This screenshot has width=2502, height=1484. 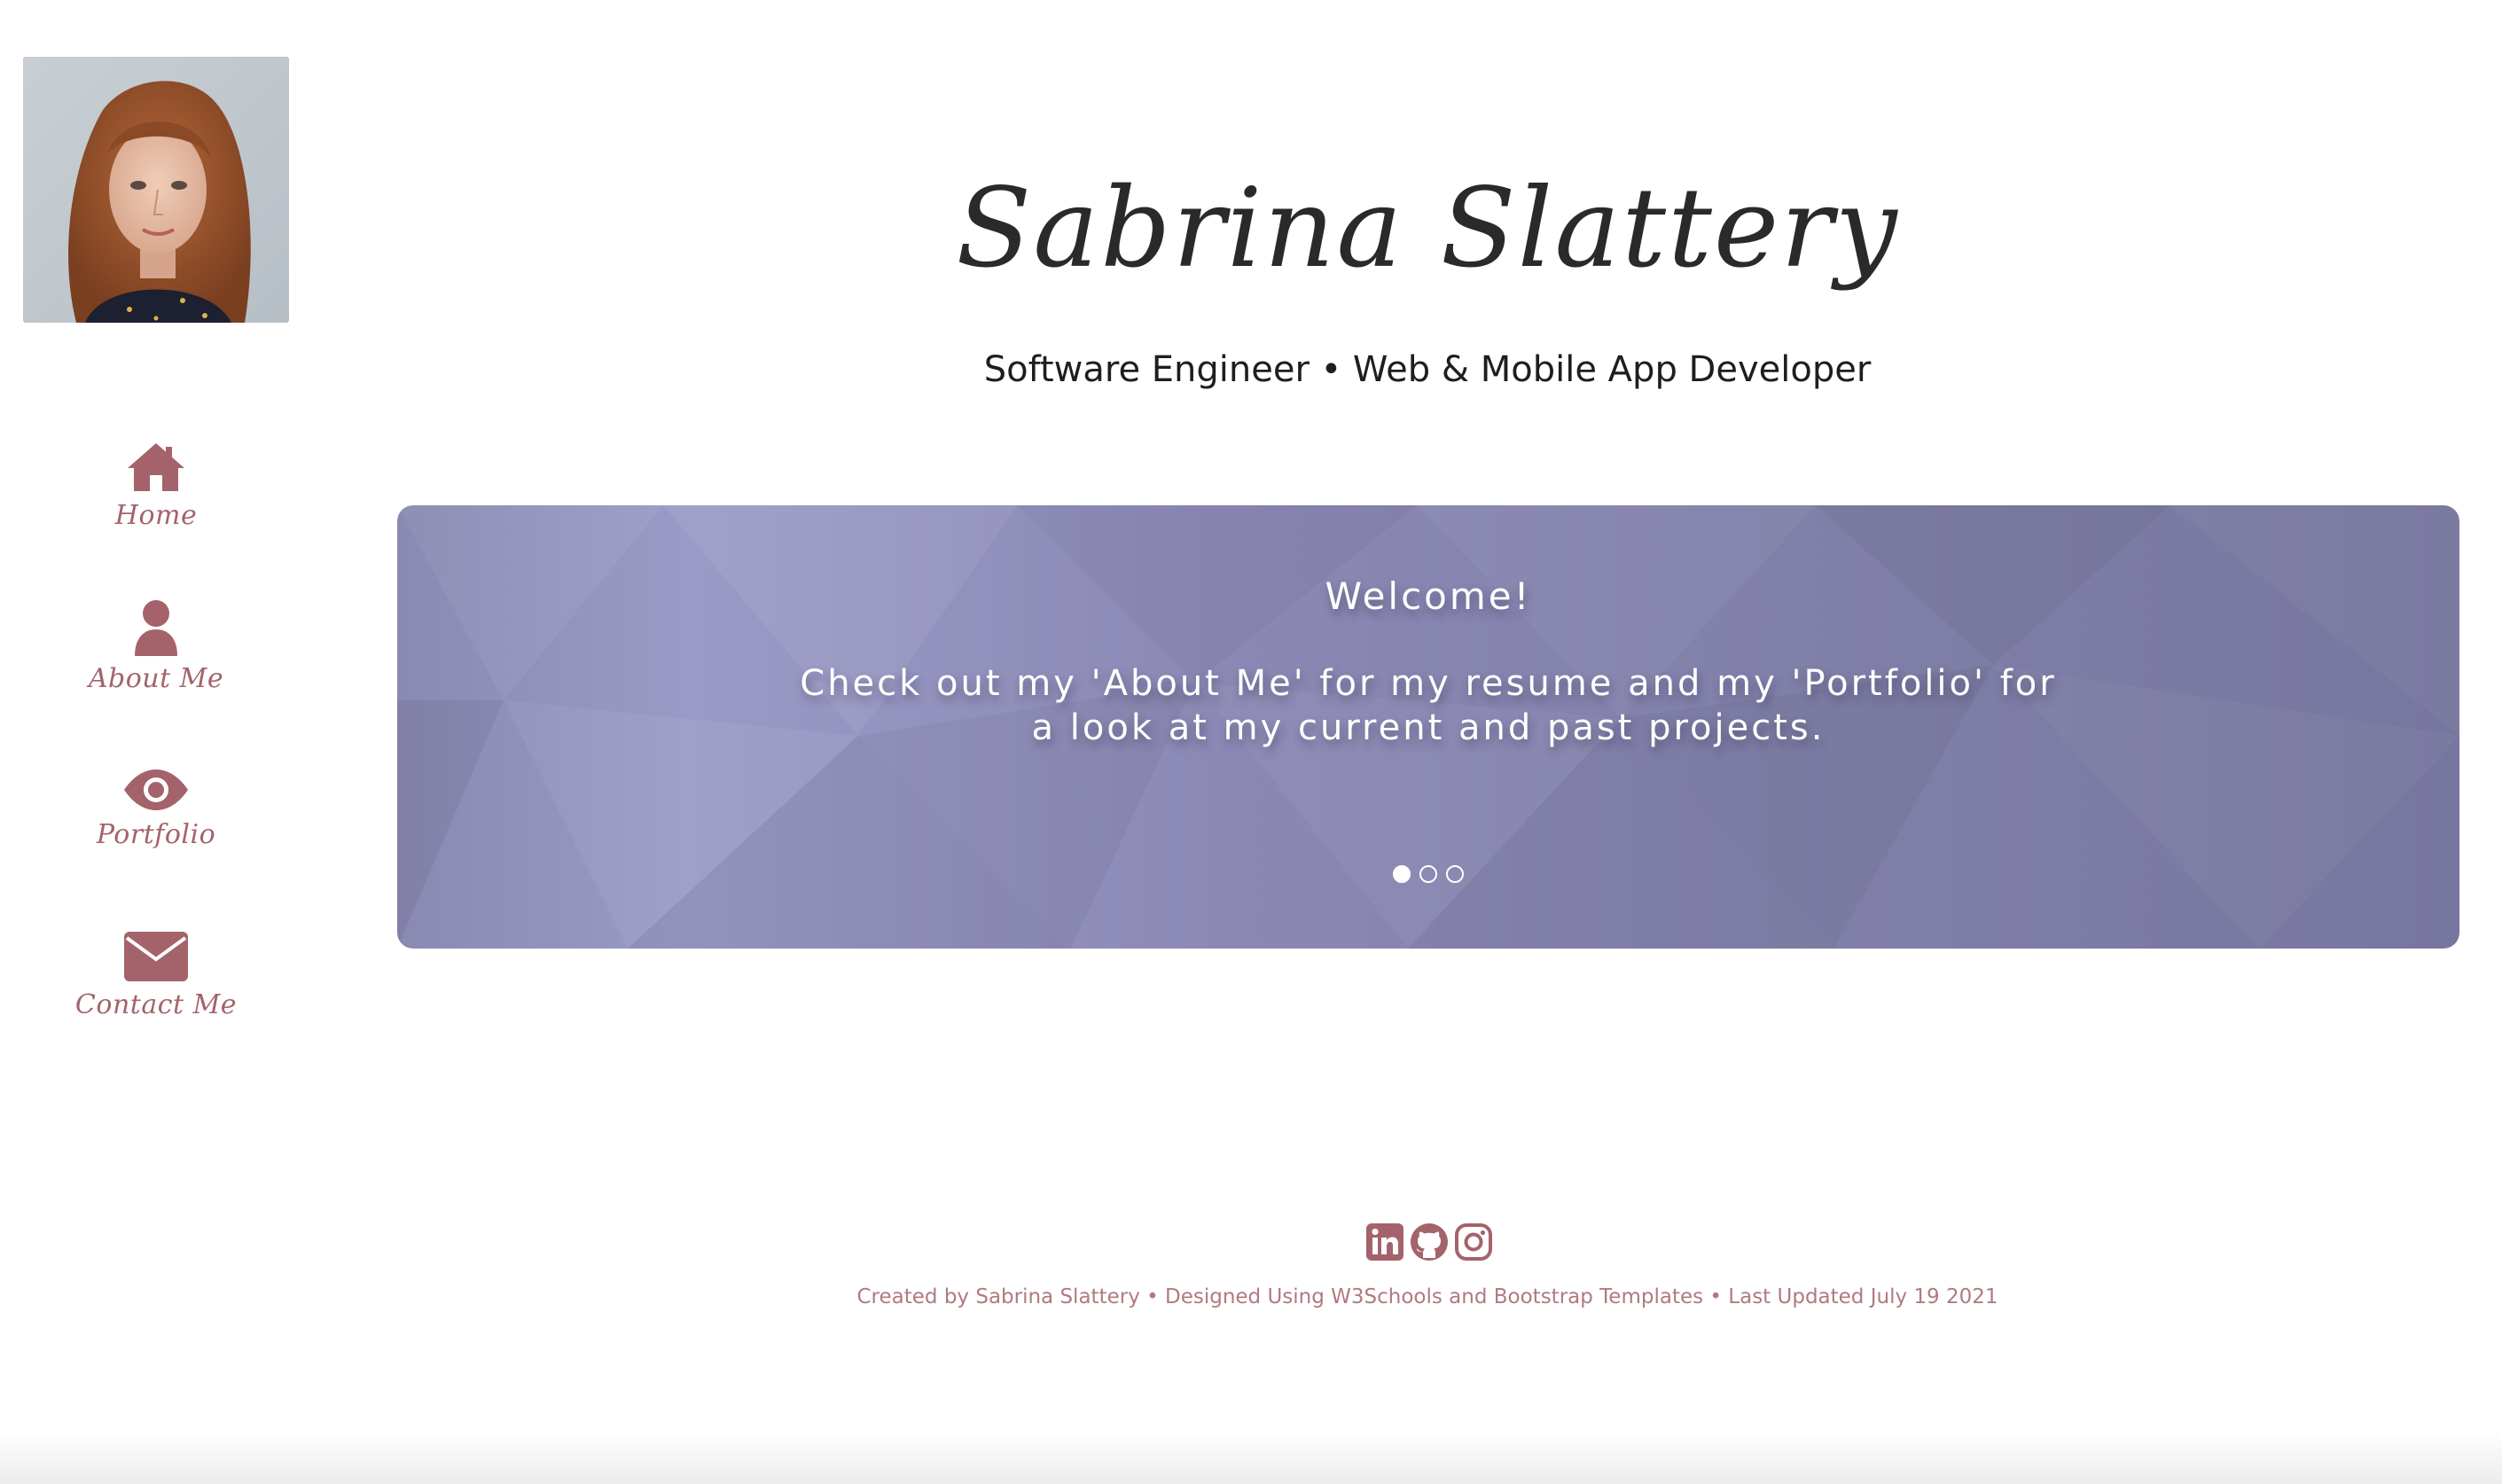 I want to click on profile-photo, so click(x=156, y=190).